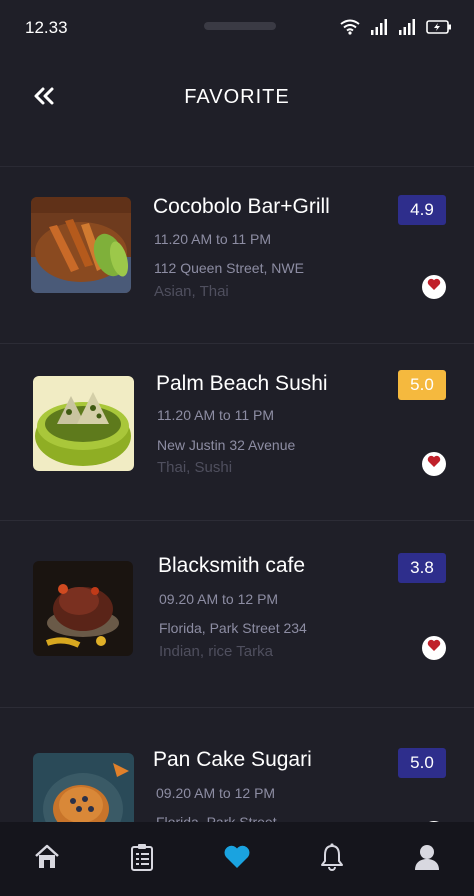 The image size is (474, 896). I want to click on user-icon, so click(427, 859).